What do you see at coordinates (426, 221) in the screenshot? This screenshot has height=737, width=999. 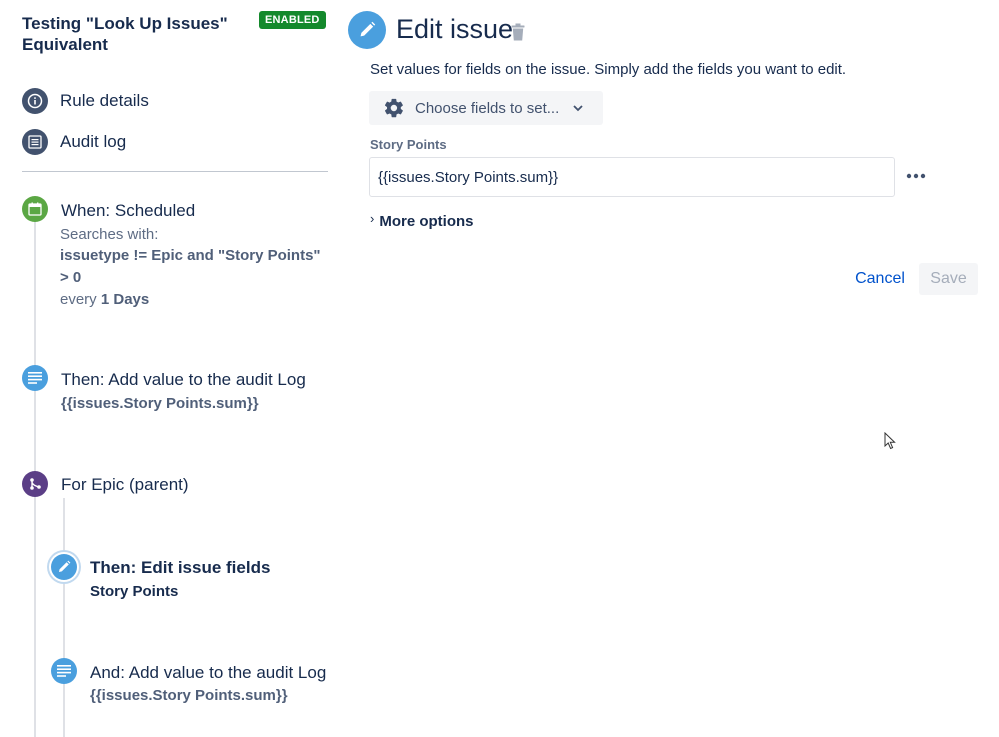 I see `more-options-label: More options` at bounding box center [426, 221].